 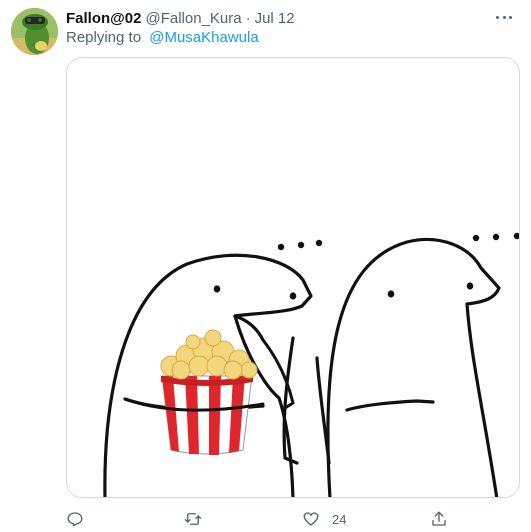 I want to click on like-icon, so click(x=311, y=519).